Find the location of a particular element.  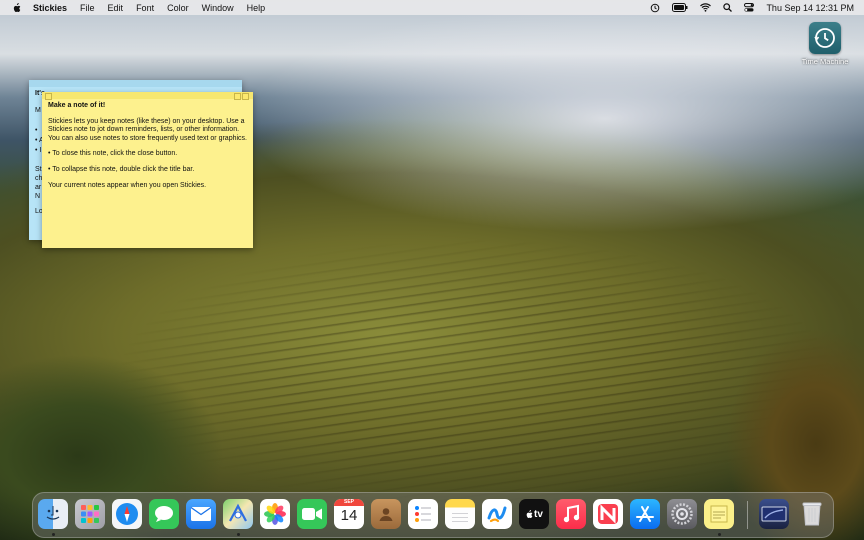

apple-tv-label: tv is located at coordinates (538, 514).